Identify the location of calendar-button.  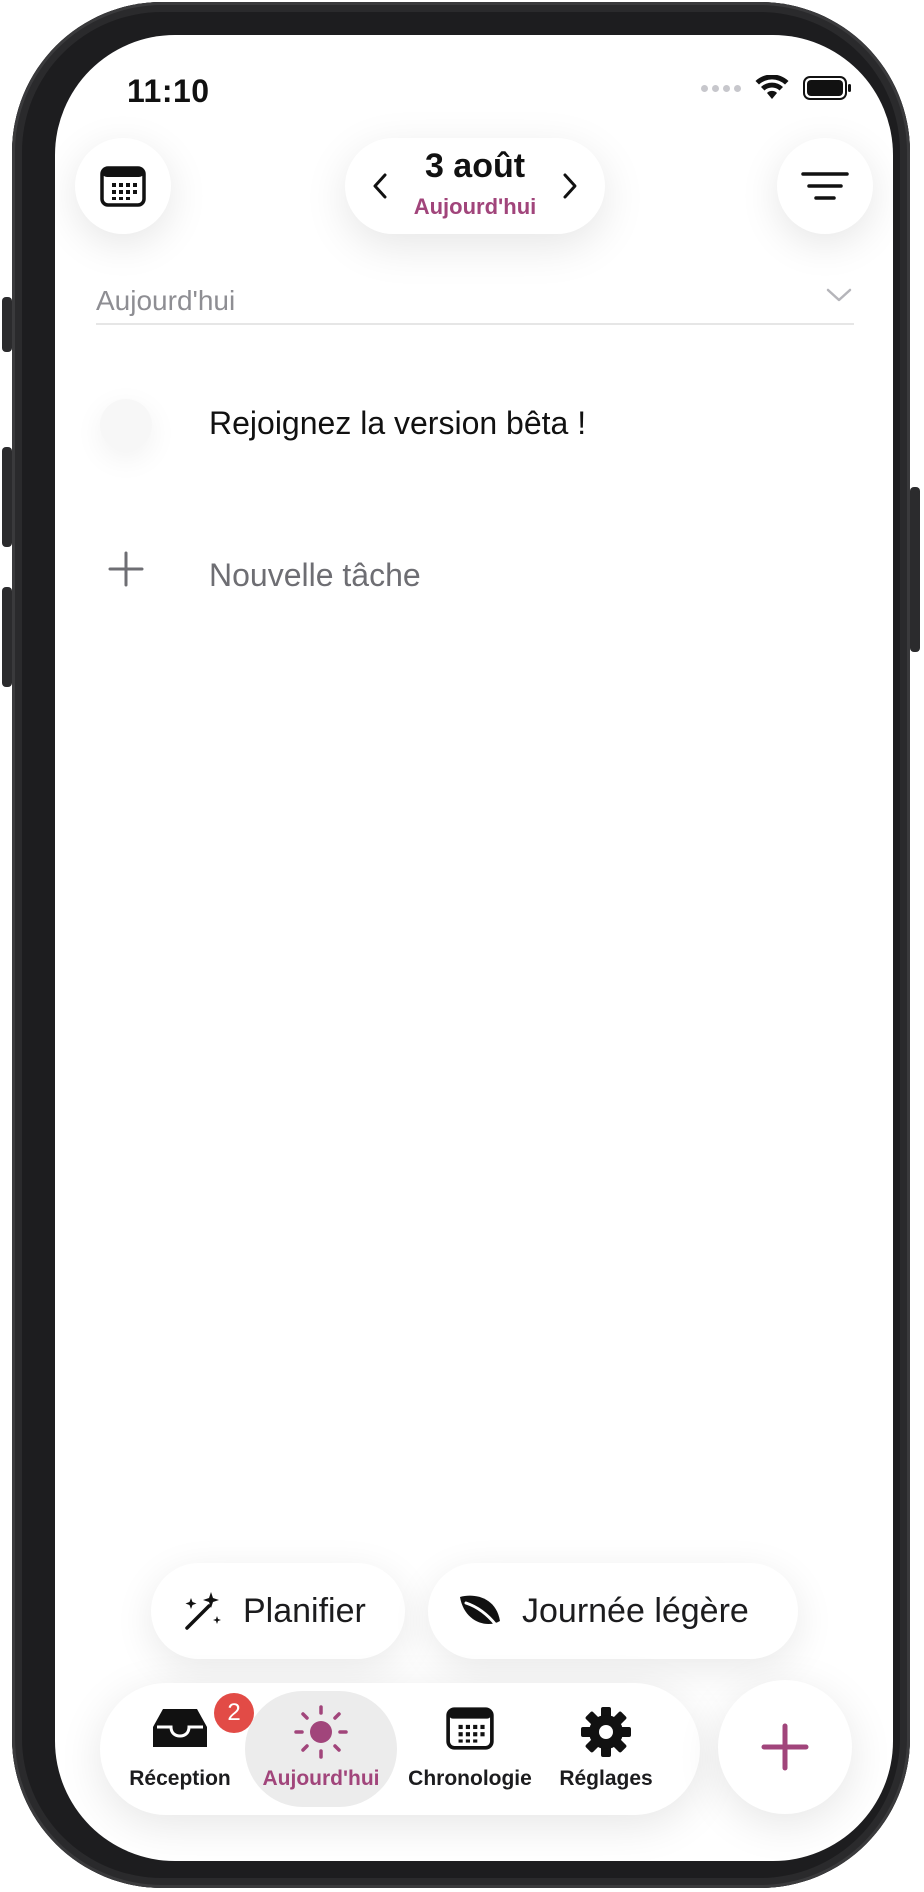
(123, 186).